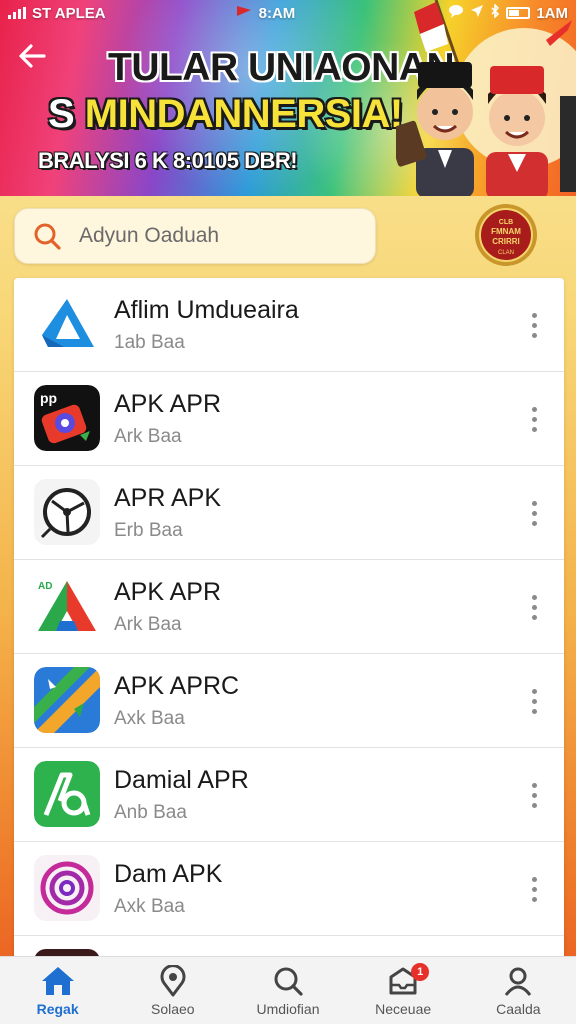 This screenshot has height=1024, width=576. Describe the element at coordinates (289, 795) in the screenshot. I see `list-item: Damial APR Anb Baa` at that location.